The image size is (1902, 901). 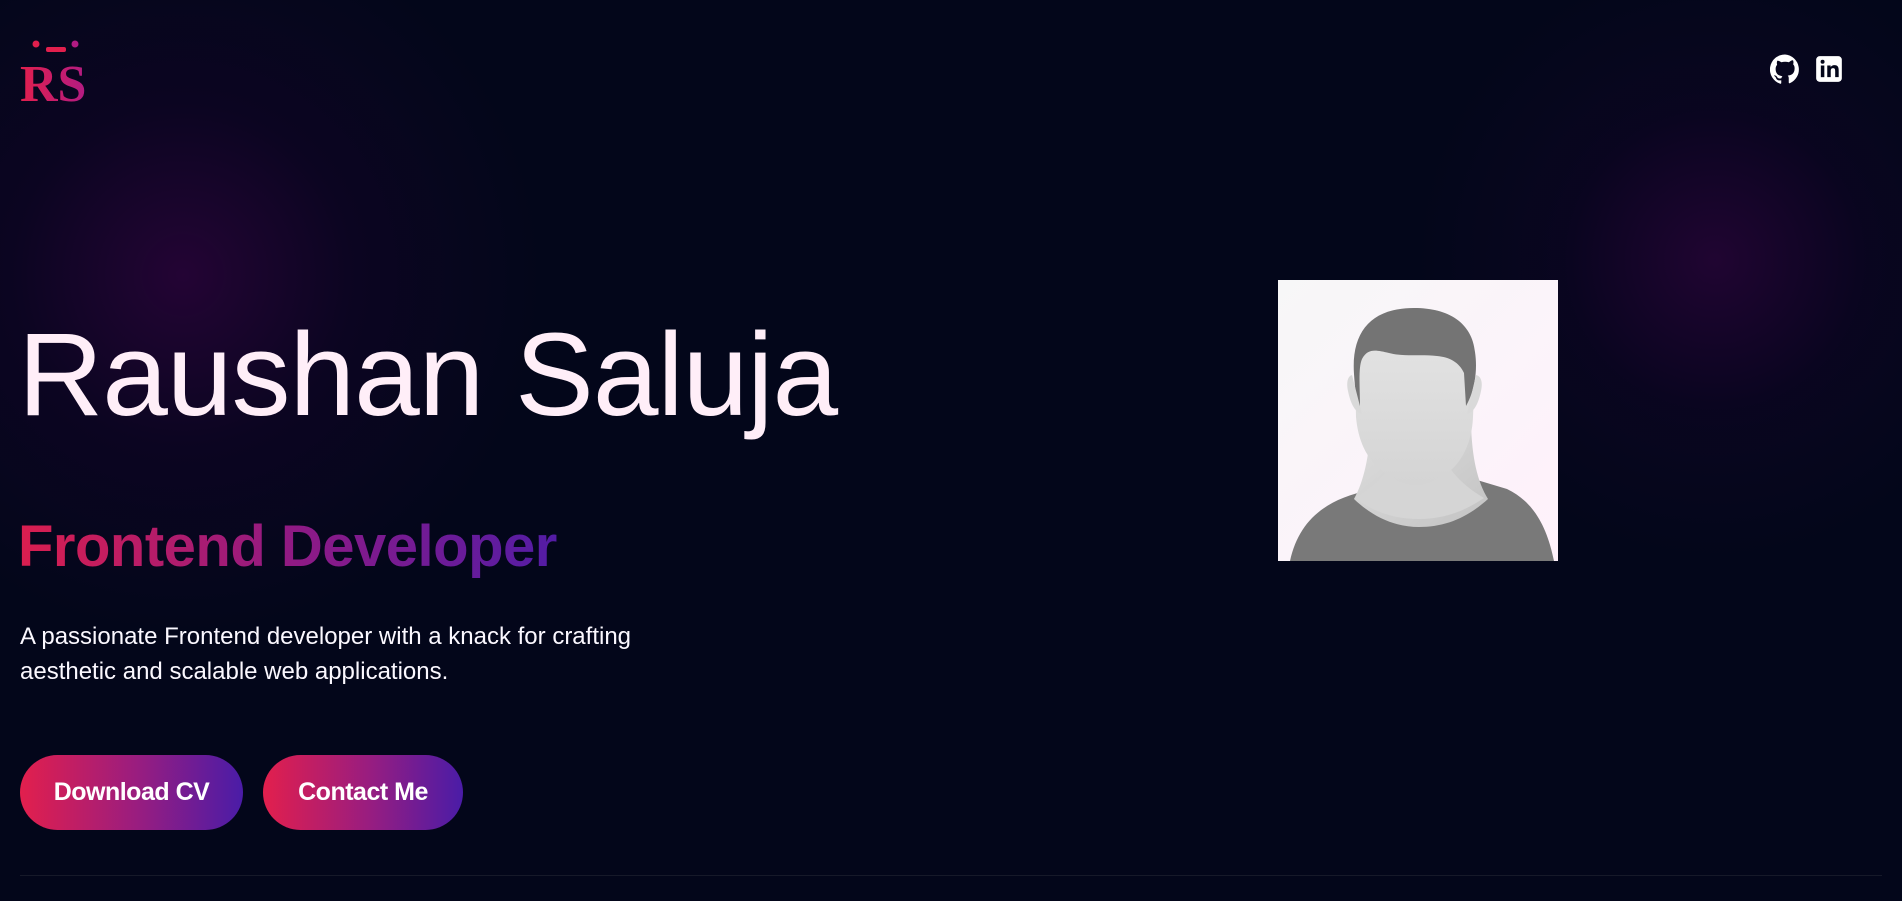 I want to click on section-divider, so click(x=951, y=875).